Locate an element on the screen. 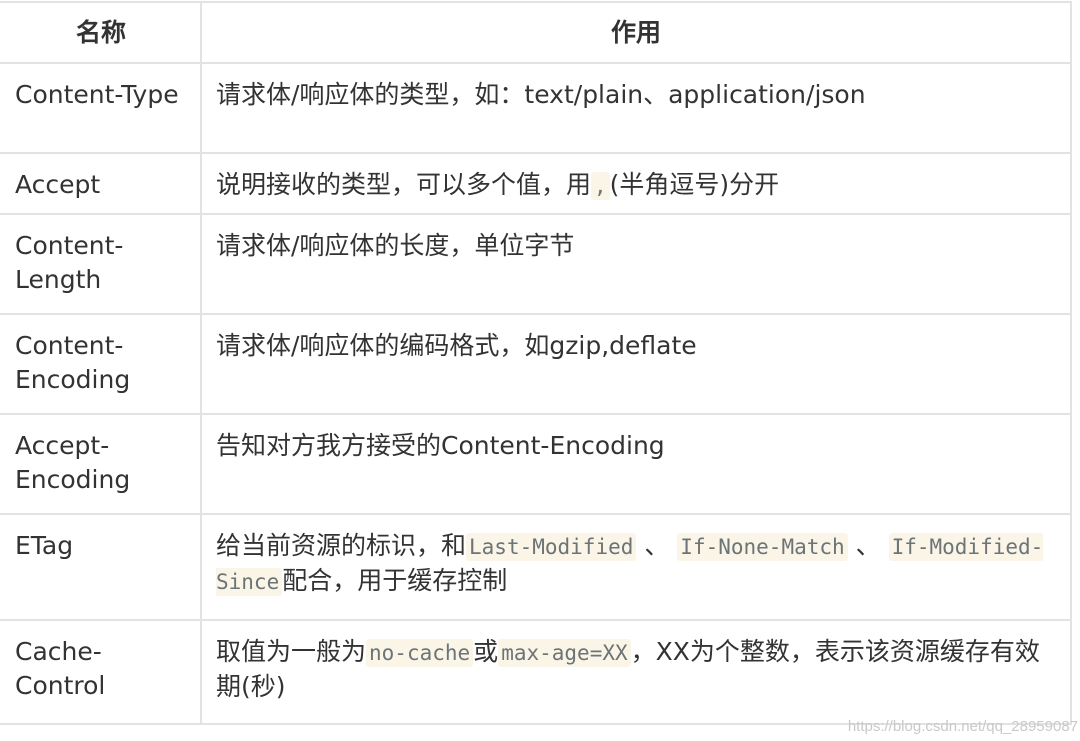  row-purpose: 请求体/响应体的长度，单位字节 is located at coordinates (636, 264).